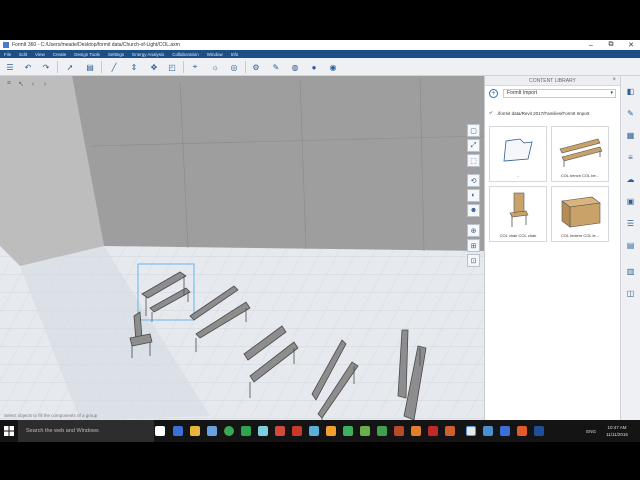  I want to click on layers-icon: ☰, so click(630, 223).